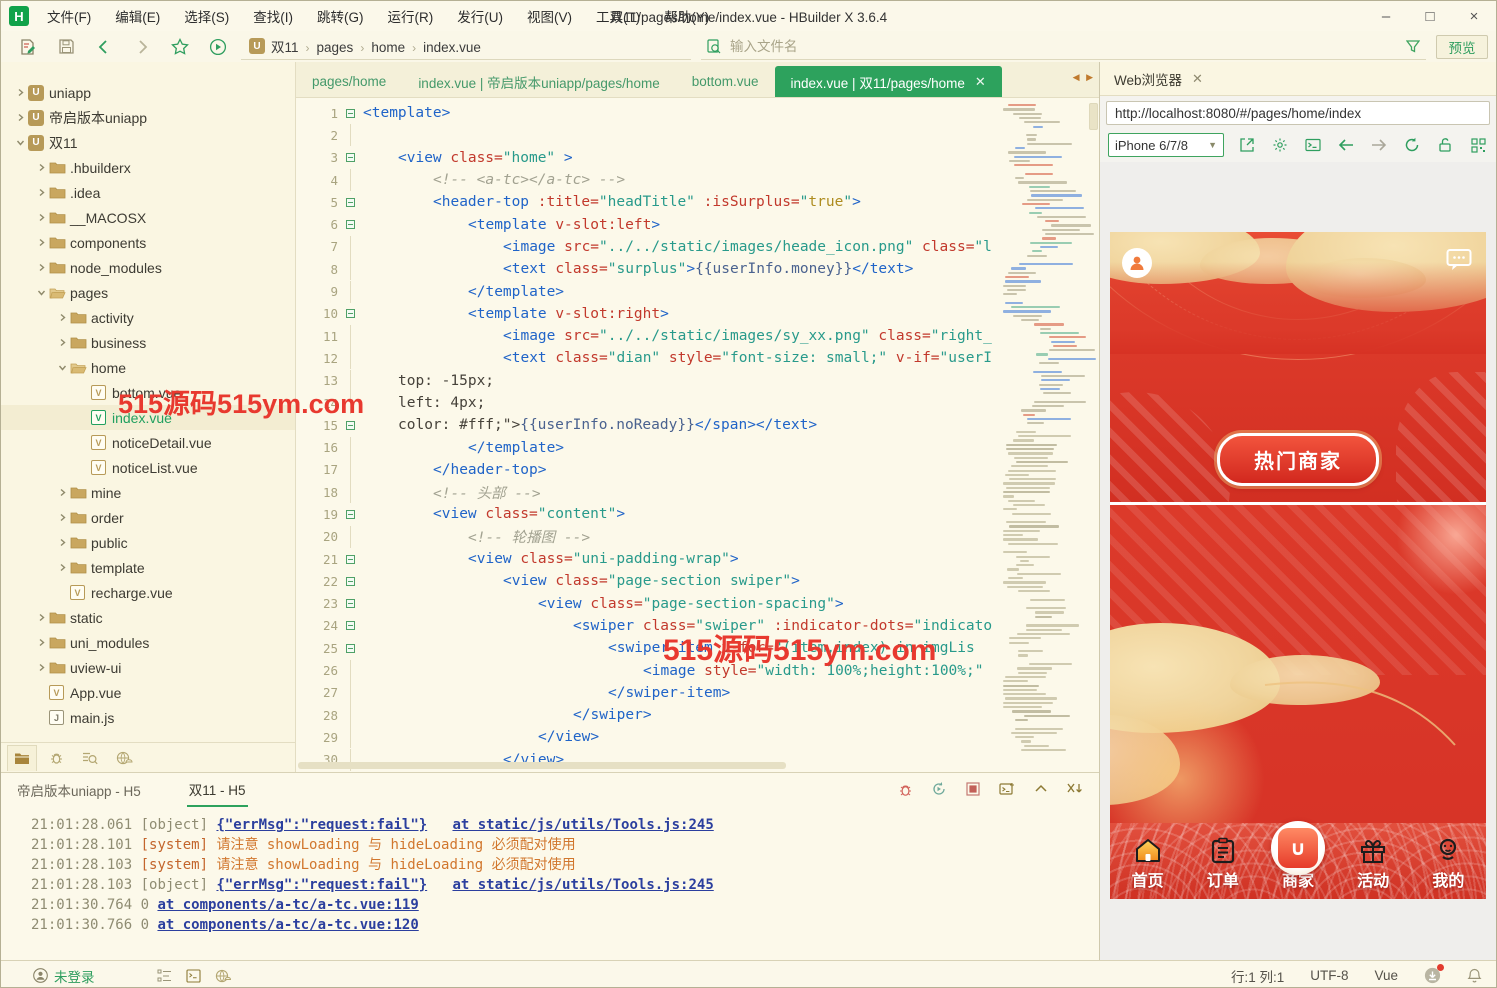  Describe the element at coordinates (1346, 145) in the screenshot. I see `back-nav-icon` at that location.